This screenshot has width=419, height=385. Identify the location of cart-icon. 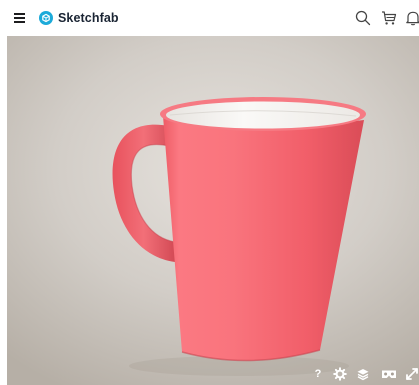
(389, 18).